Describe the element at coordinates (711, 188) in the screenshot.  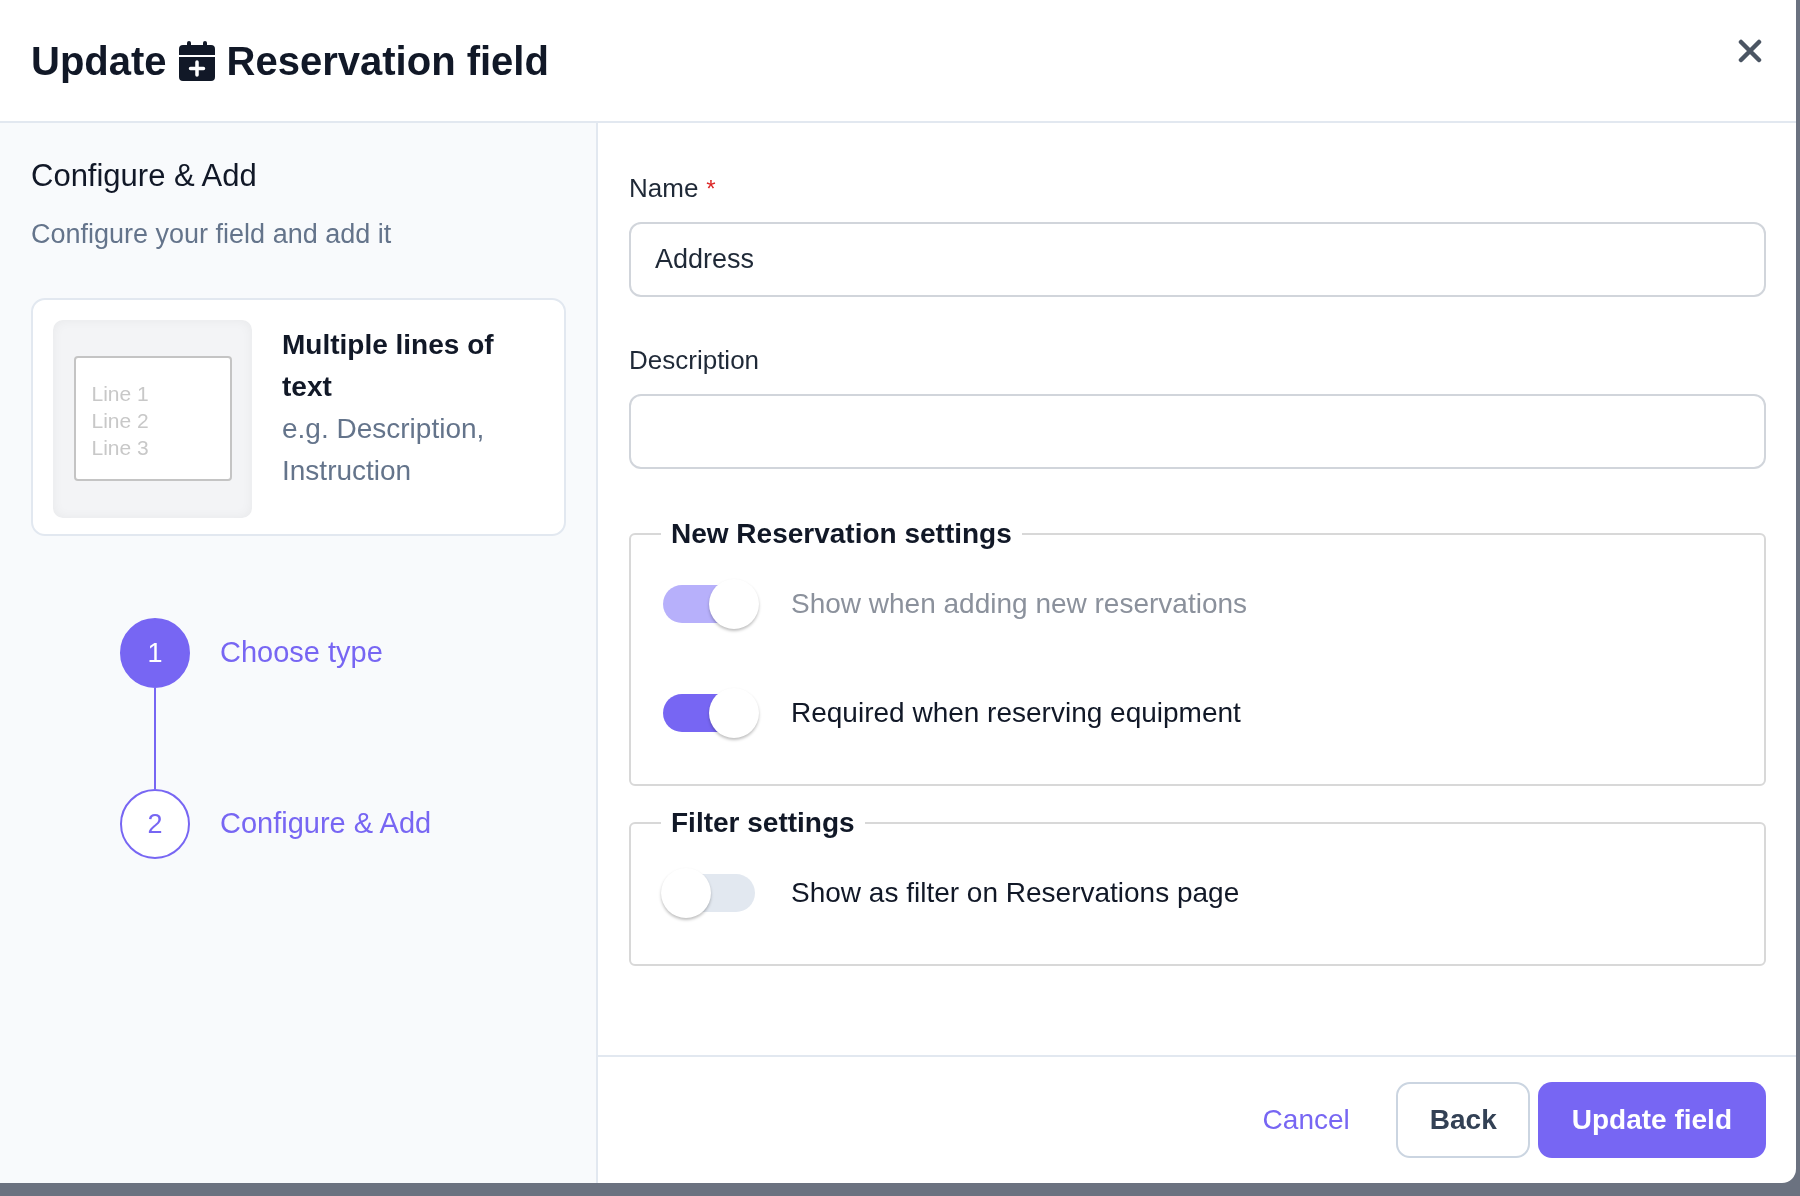
I see `required-asterisk: *` at that location.